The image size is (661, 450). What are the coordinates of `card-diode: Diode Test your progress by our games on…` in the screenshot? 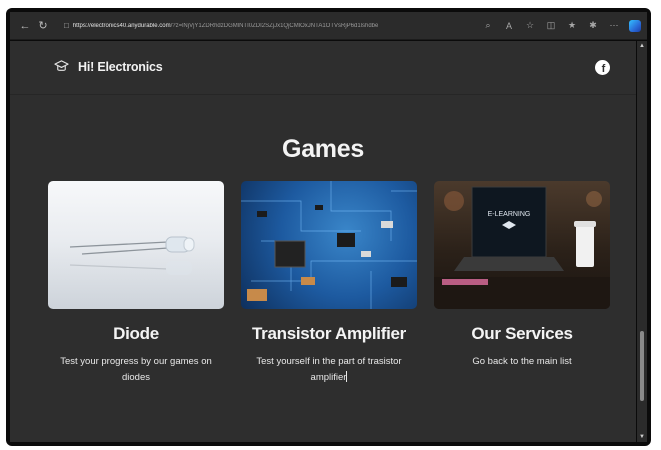 It's located at (136, 283).